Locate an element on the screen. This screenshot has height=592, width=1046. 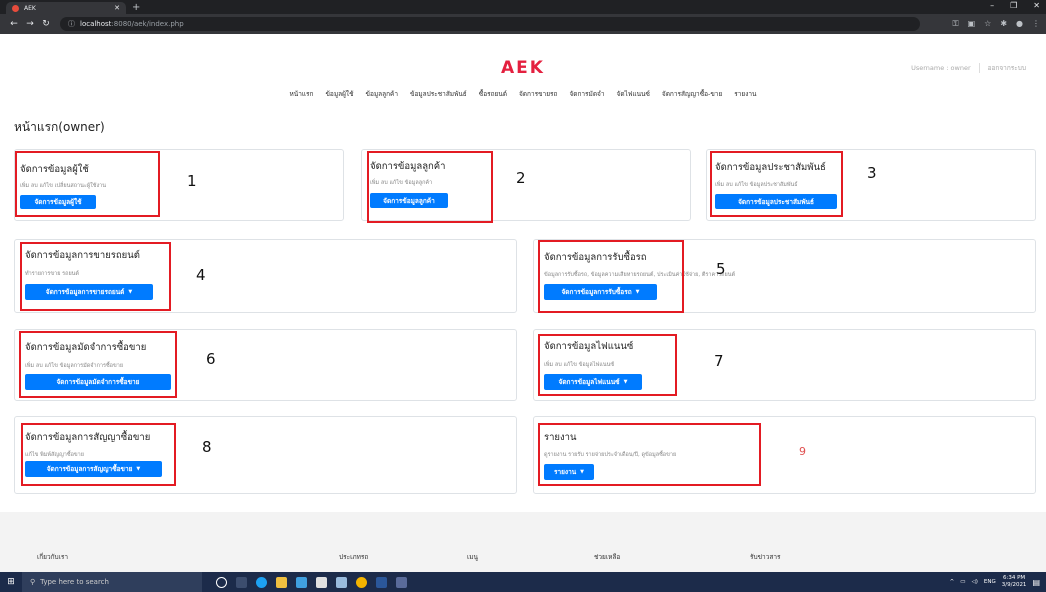
menu-dots-icon: ⋮ is located at coordinates (1036, 24).